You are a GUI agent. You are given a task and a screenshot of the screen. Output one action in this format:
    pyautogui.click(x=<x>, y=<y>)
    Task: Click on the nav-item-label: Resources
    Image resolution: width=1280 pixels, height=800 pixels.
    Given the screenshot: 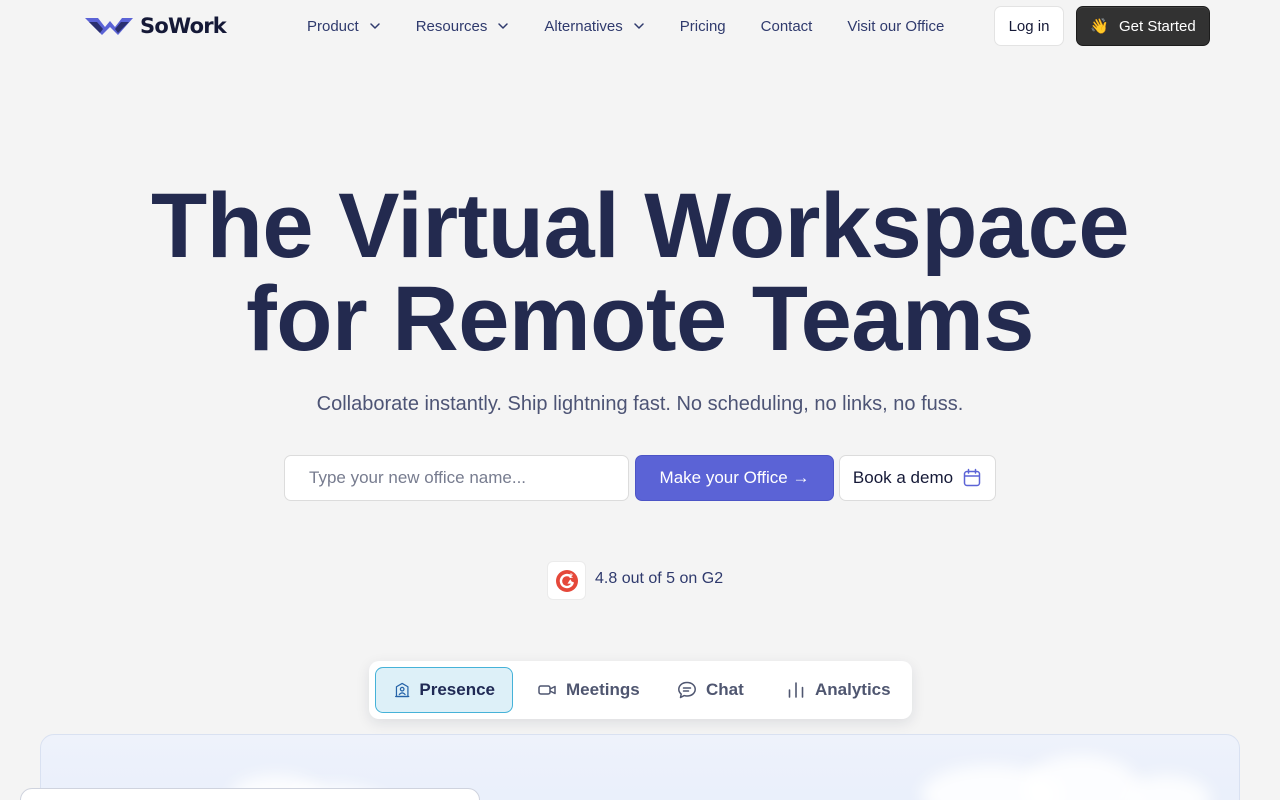 What is the action you would take?
    pyautogui.click(x=451, y=26)
    